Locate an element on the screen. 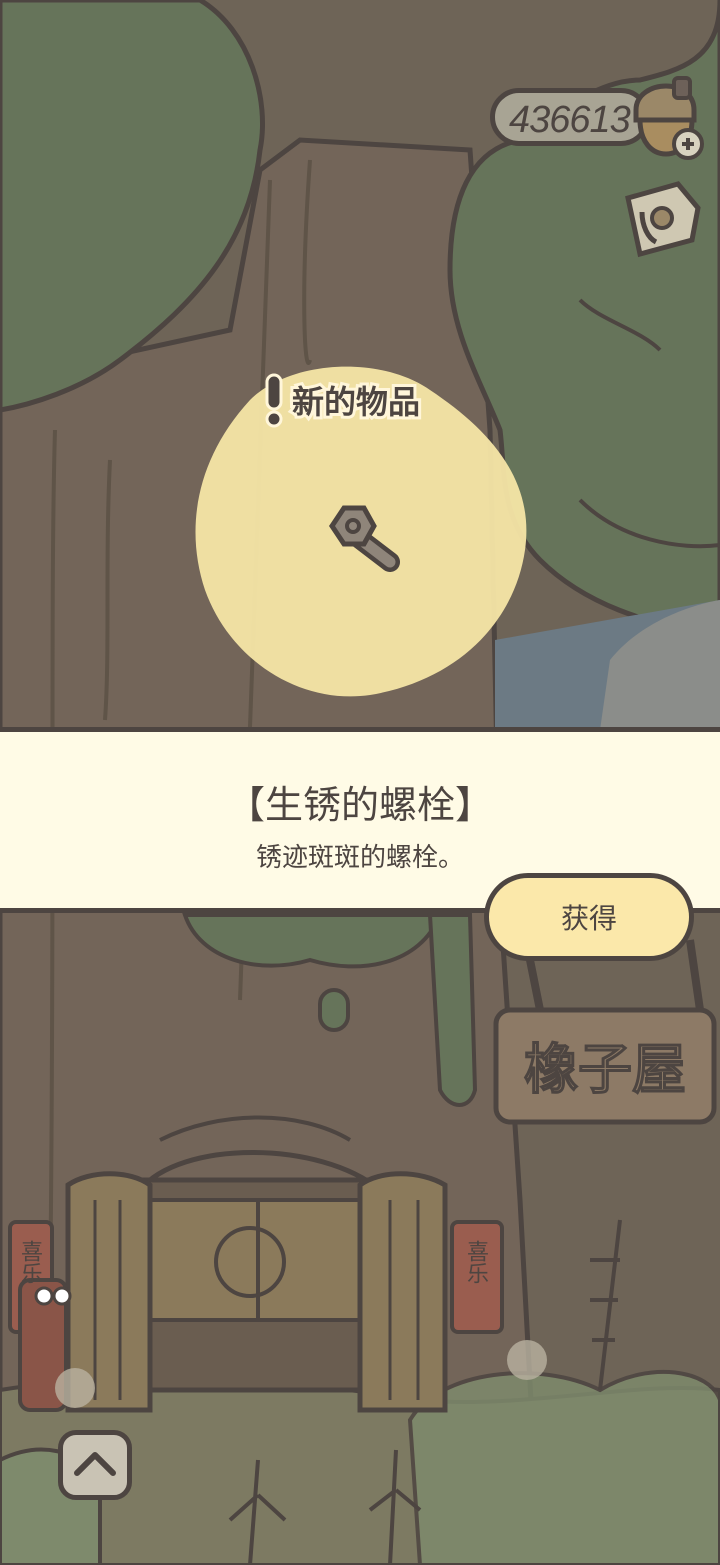  rusty-bolt-icon is located at coordinates (364, 538).